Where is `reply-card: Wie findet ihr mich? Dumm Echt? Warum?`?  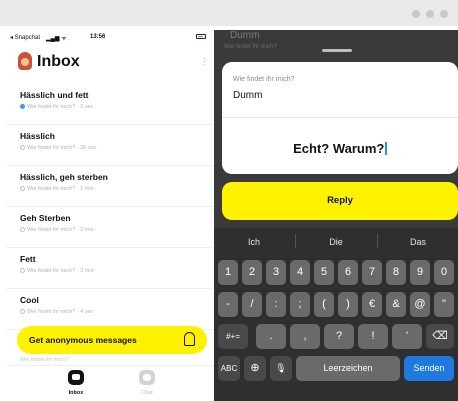
reply-card: Wie findet ihr mich? Dumm Echt? Warum? is located at coordinates (340, 118).